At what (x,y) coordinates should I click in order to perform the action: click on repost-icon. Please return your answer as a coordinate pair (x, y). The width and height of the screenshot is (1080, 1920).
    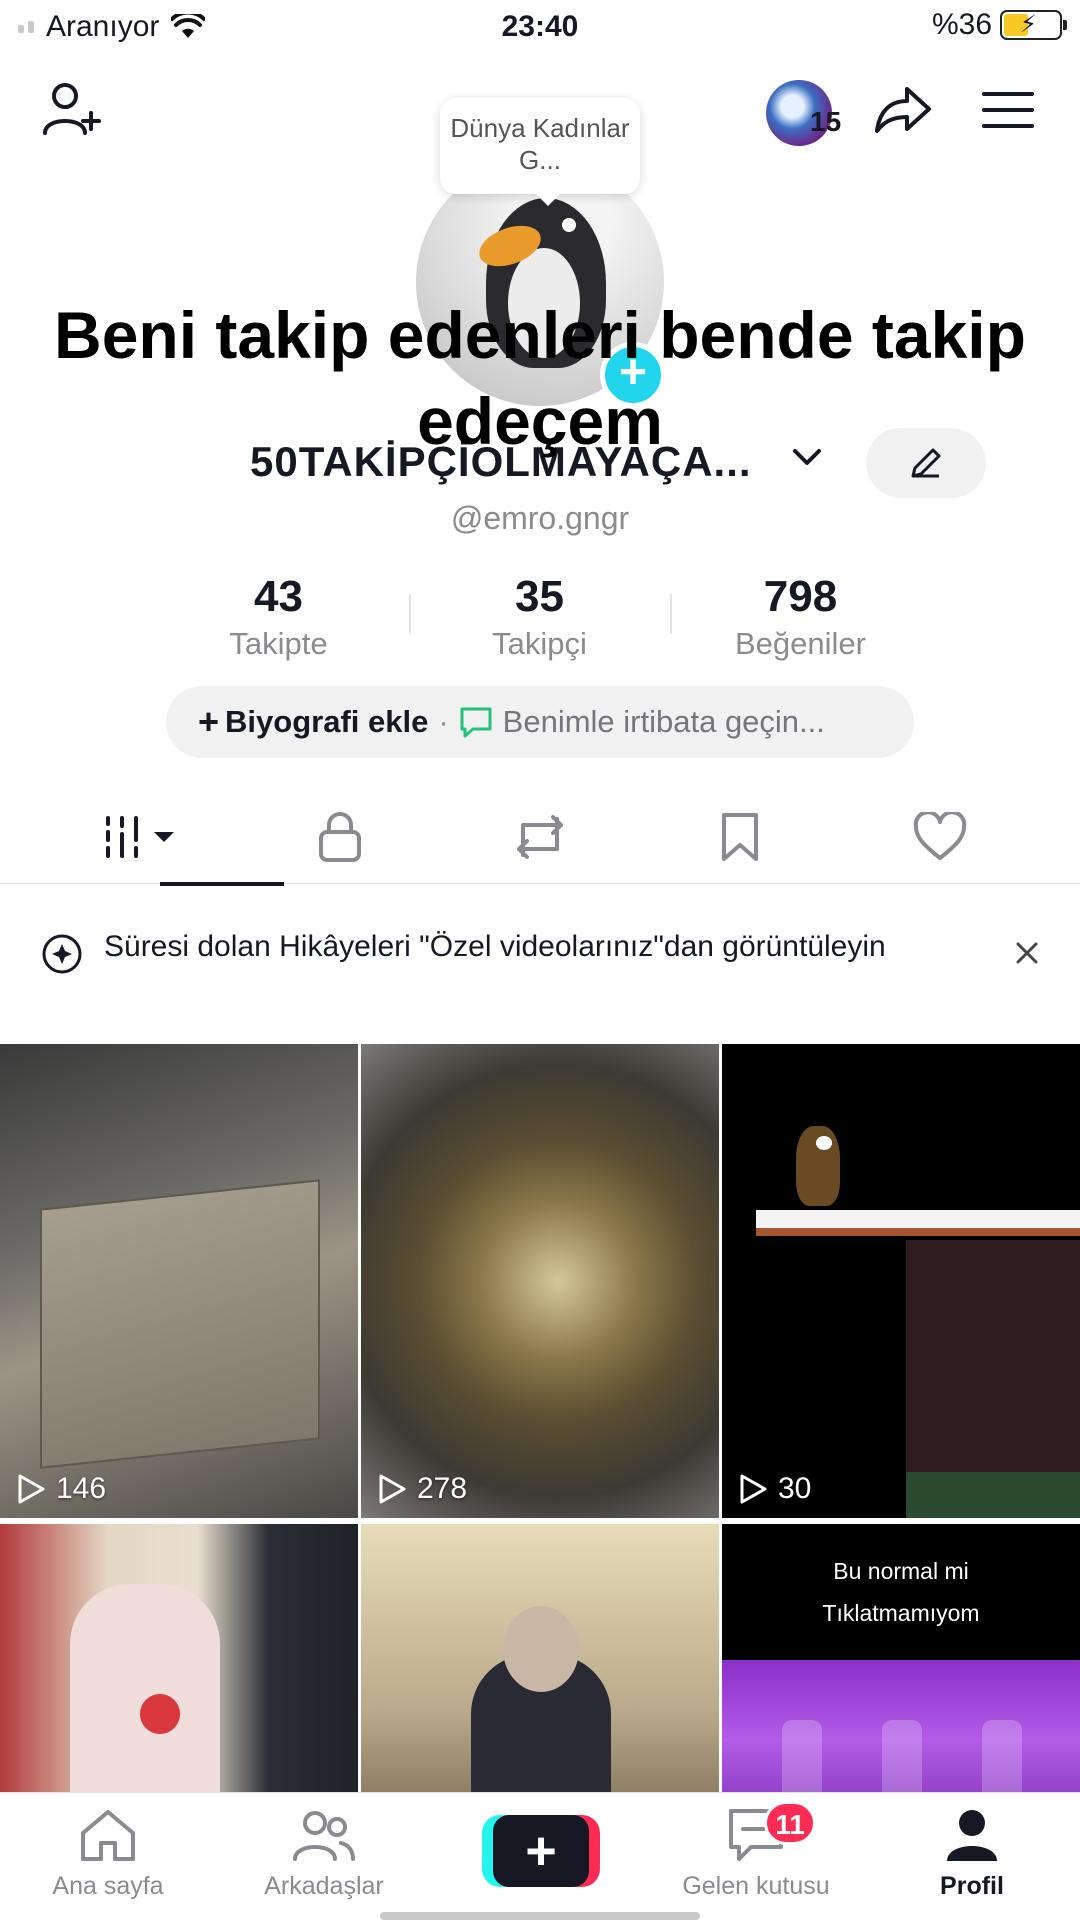
    Looking at the image, I should click on (540, 837).